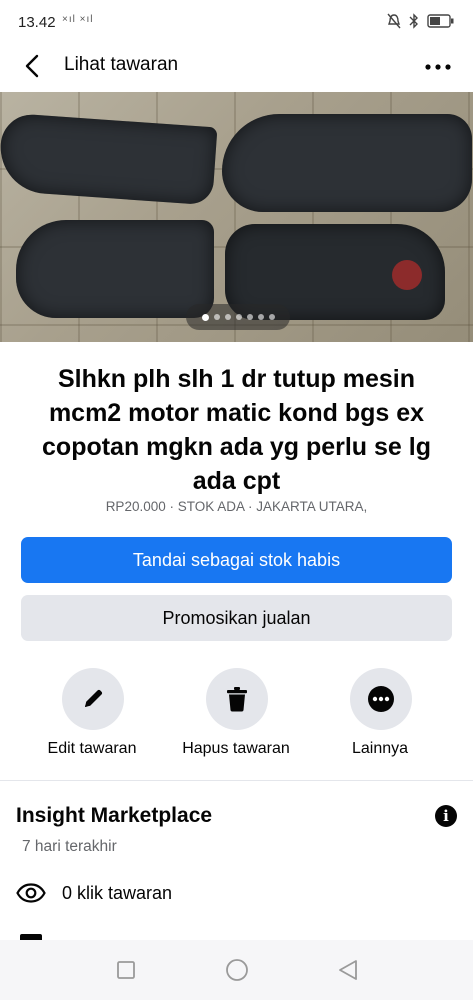 This screenshot has height=1000, width=473. What do you see at coordinates (413, 21) in the screenshot?
I see `bluetooth-icon` at bounding box center [413, 21].